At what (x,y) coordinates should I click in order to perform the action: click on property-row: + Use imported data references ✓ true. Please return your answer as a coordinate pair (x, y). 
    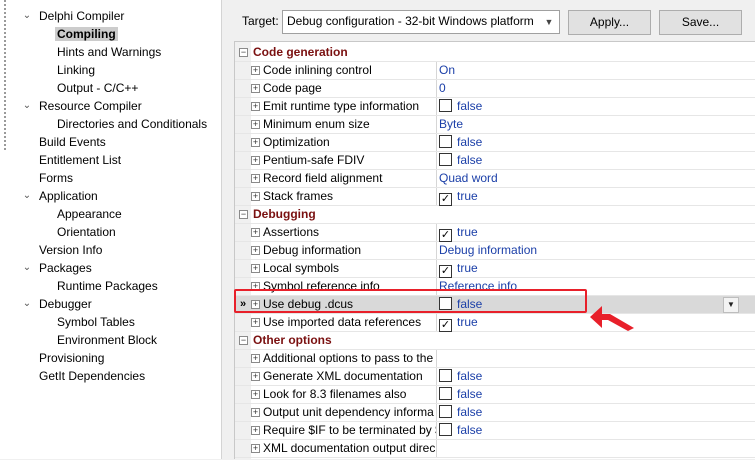
    Looking at the image, I should click on (495, 323).